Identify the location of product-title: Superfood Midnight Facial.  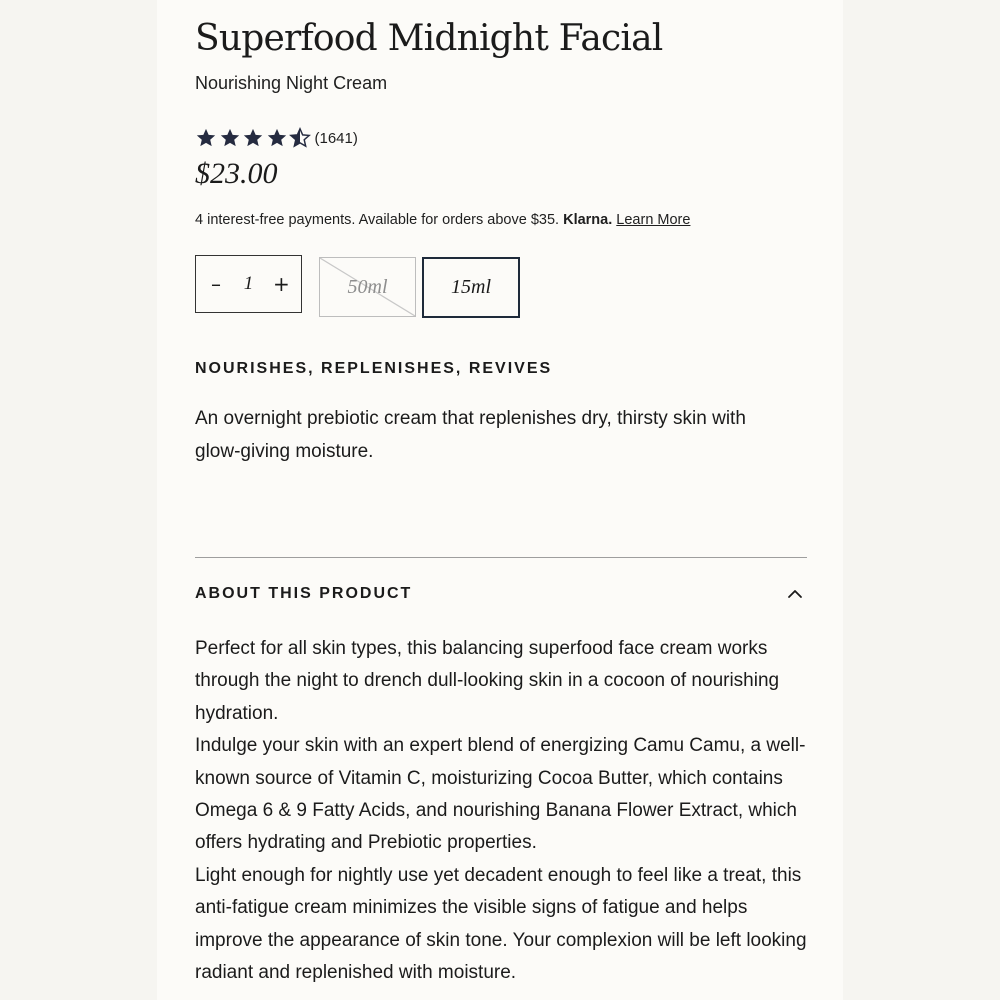
(429, 38).